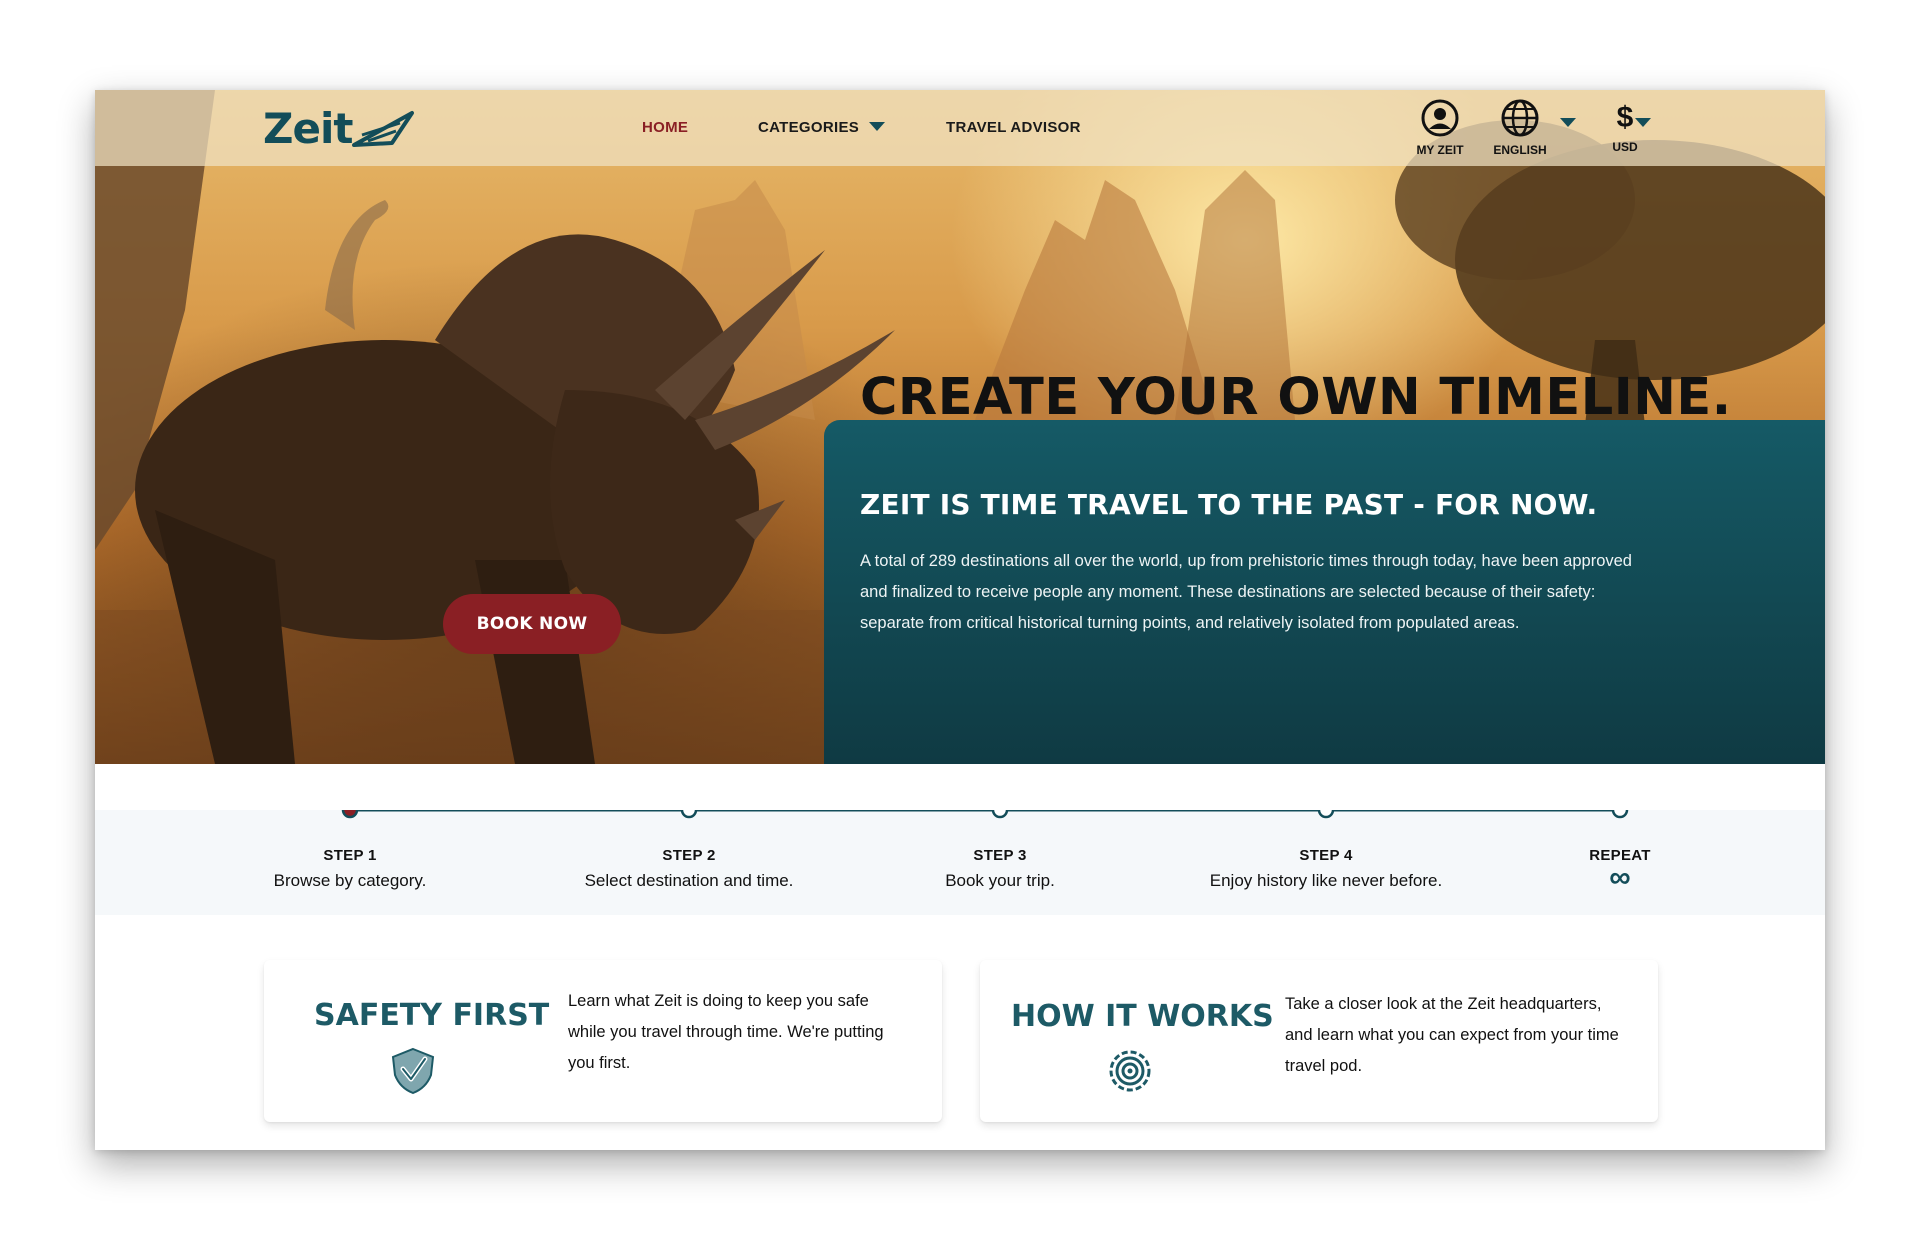 The image size is (1920, 1244). I want to click on step-1-title: STEP 1, so click(350, 855).